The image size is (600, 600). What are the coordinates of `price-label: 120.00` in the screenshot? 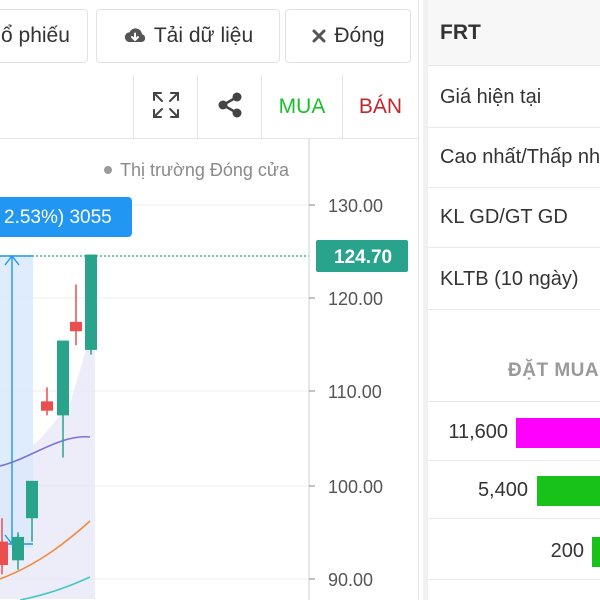 It's located at (355, 299).